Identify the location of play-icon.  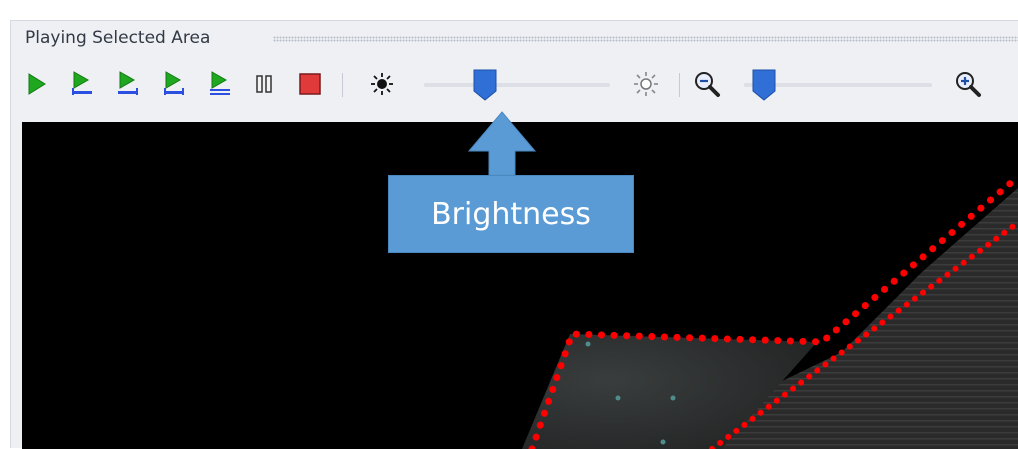
(37, 84).